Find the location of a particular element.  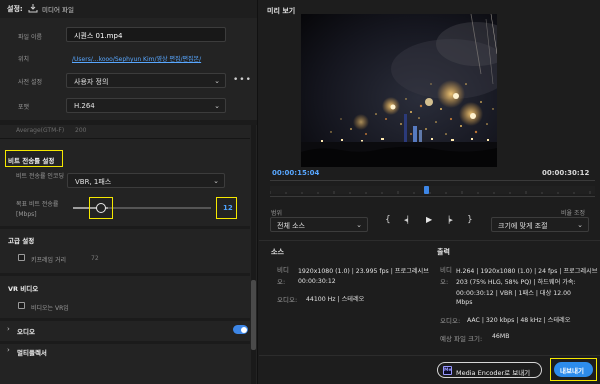

toggle-knob is located at coordinates (244, 329).